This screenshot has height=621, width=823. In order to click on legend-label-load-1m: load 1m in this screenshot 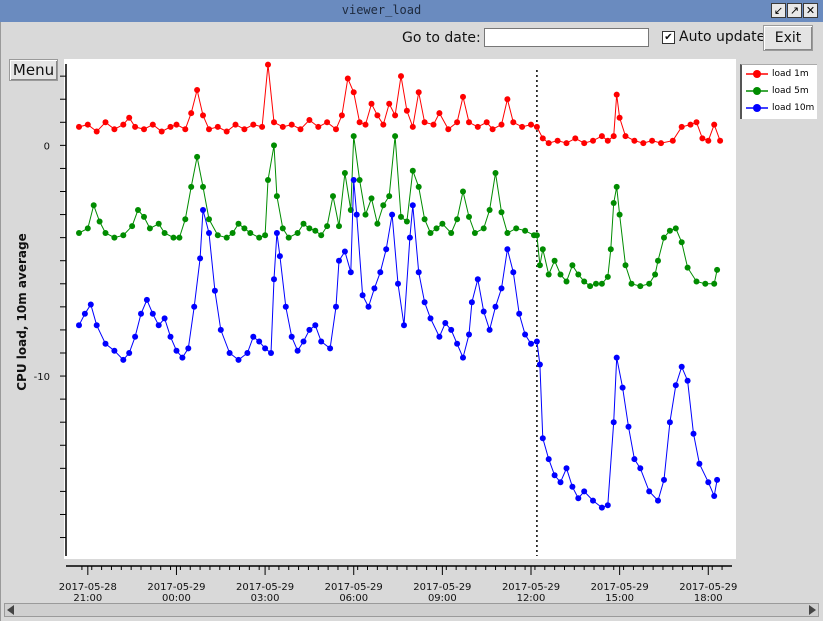, I will do `click(790, 74)`.